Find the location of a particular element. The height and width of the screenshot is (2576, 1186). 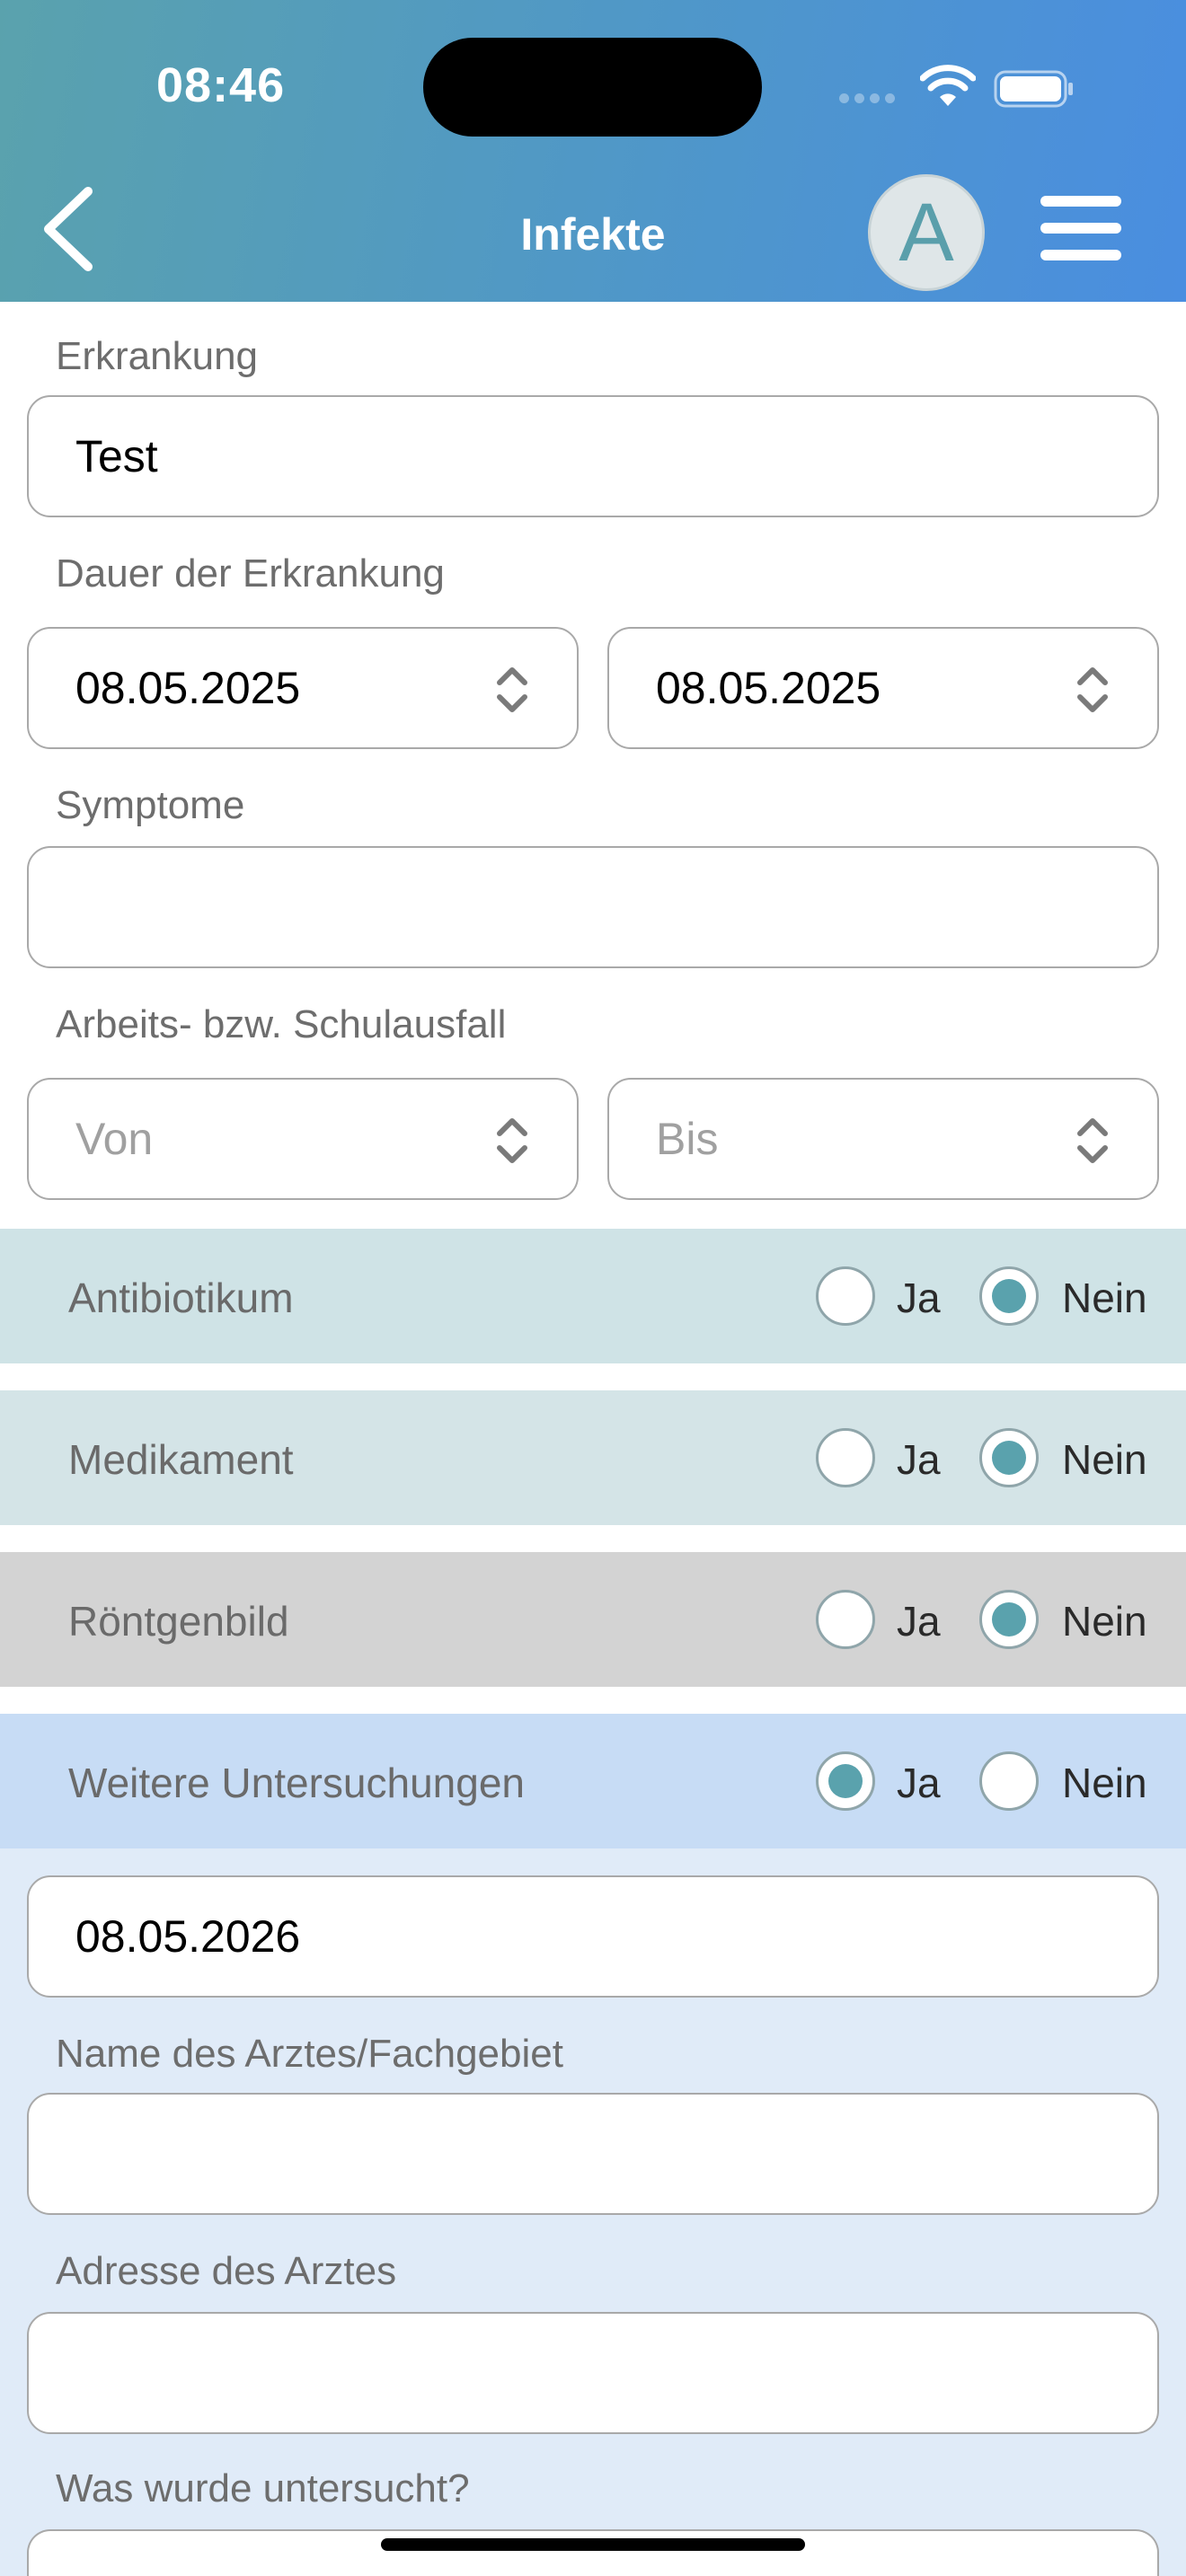

dauer-to-value: 08.05.2025 is located at coordinates (768, 688).